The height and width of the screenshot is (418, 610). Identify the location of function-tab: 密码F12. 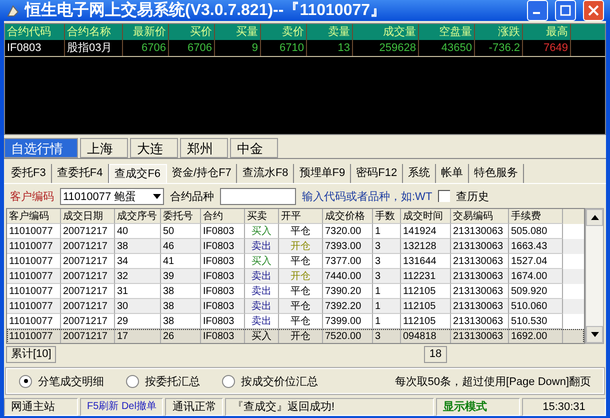
(377, 173).